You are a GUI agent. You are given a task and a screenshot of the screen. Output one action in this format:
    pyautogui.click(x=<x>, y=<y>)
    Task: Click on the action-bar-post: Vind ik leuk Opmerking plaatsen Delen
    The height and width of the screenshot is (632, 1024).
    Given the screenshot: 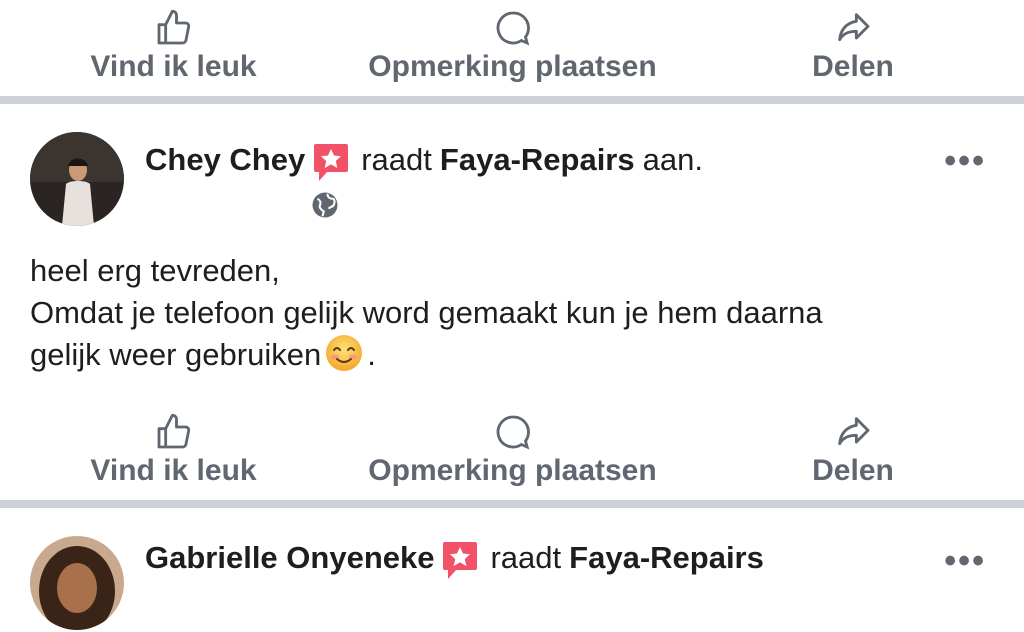 What is the action you would take?
    pyautogui.click(x=512, y=450)
    